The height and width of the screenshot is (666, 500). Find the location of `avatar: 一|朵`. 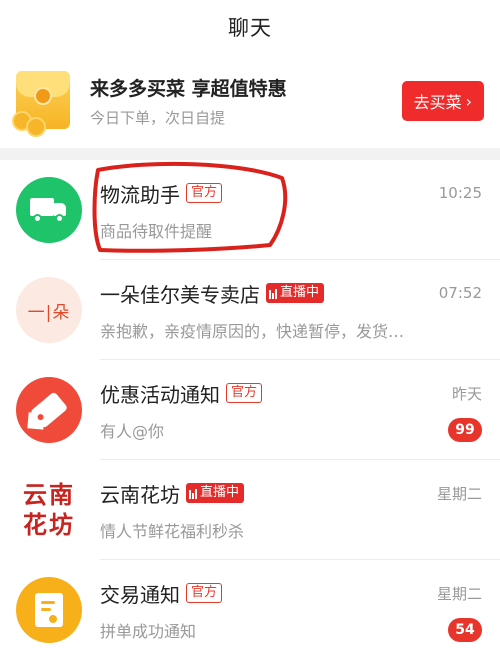

avatar: 一|朵 is located at coordinates (49, 310).